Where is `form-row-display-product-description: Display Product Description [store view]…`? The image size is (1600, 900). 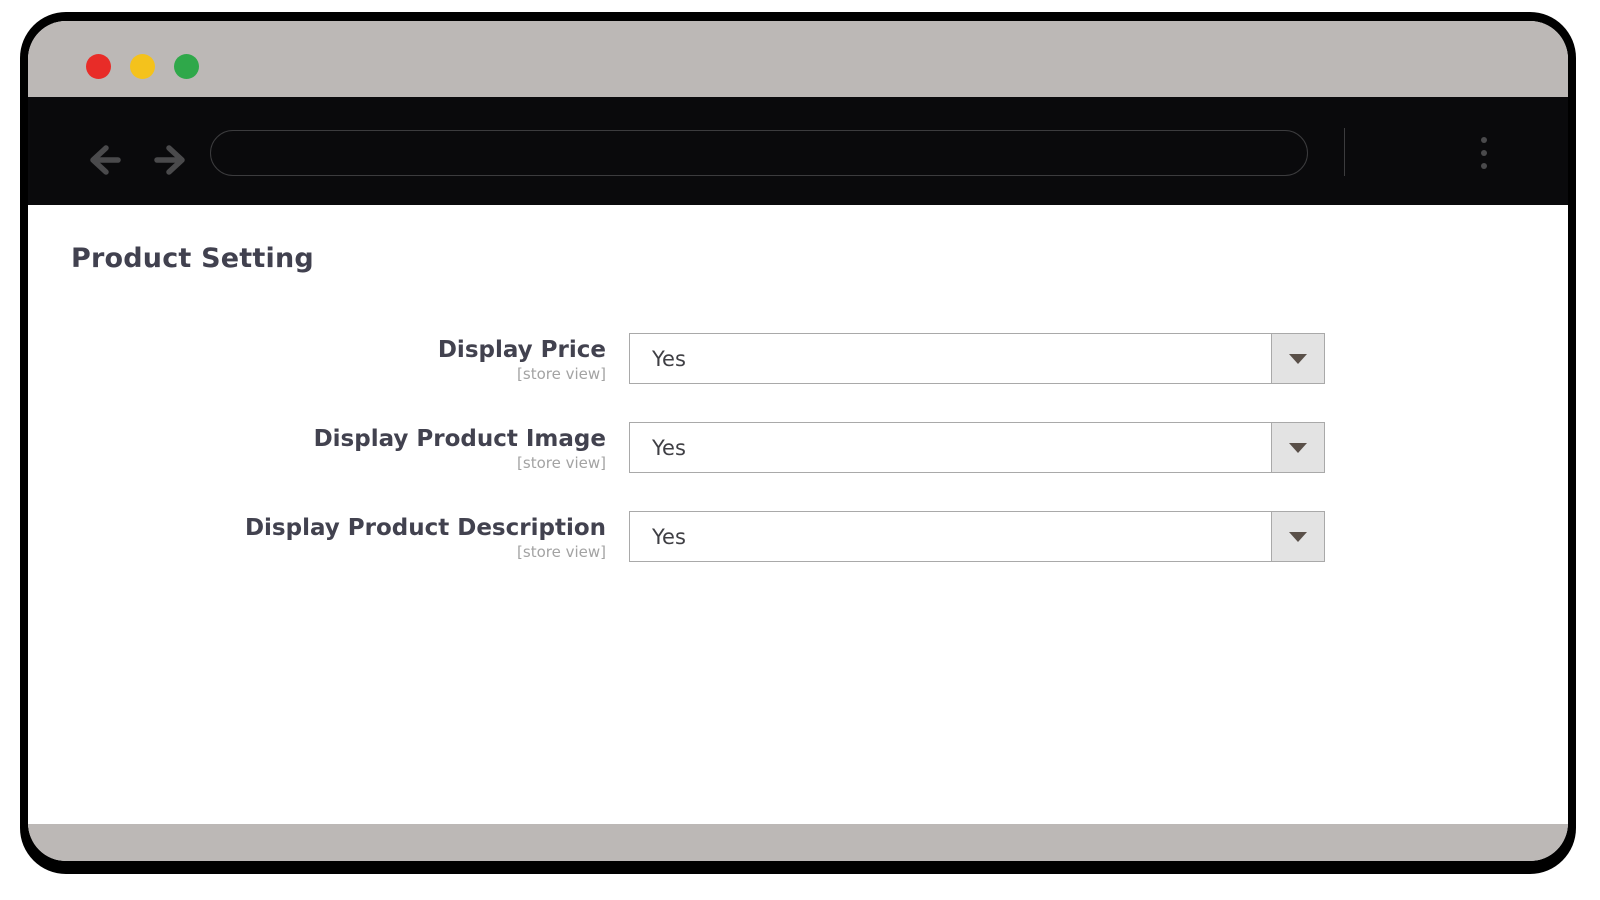
form-row-display-product-description: Display Product Description [store view]… is located at coordinates (798, 555).